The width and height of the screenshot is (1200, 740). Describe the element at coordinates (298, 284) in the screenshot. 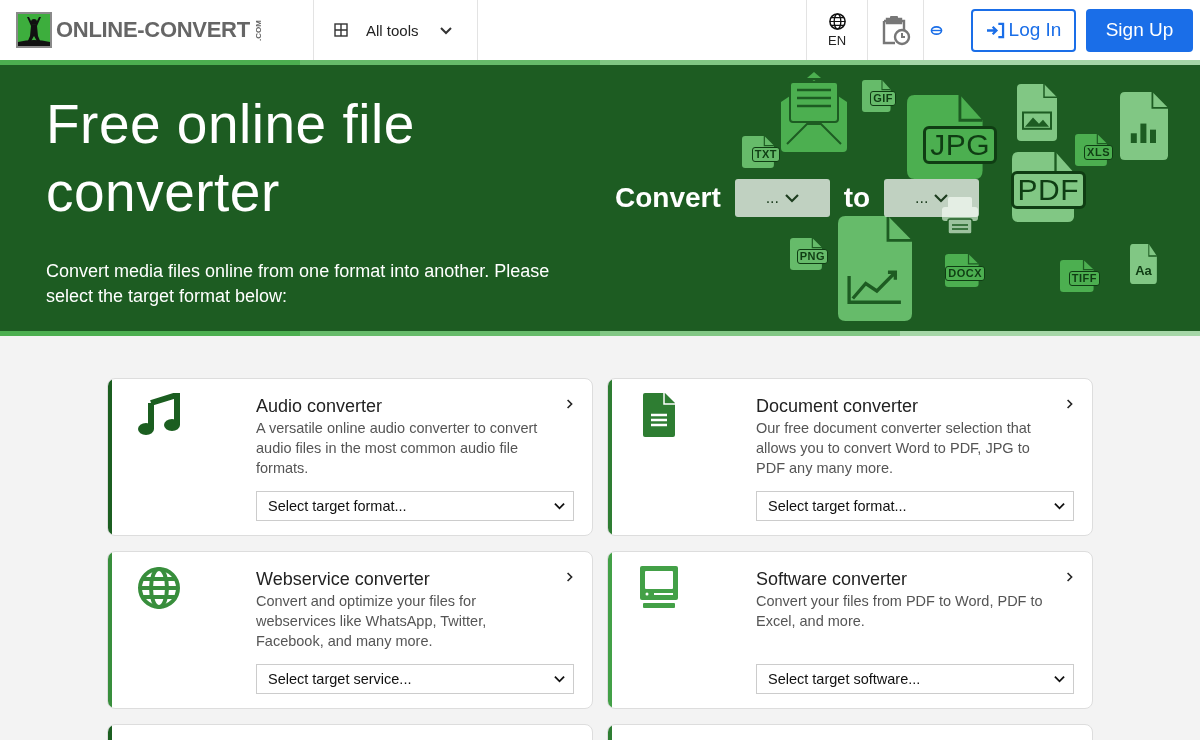

I see `hero-subtitle: Convert media files online from one format into another. Please select the target format below:` at that location.